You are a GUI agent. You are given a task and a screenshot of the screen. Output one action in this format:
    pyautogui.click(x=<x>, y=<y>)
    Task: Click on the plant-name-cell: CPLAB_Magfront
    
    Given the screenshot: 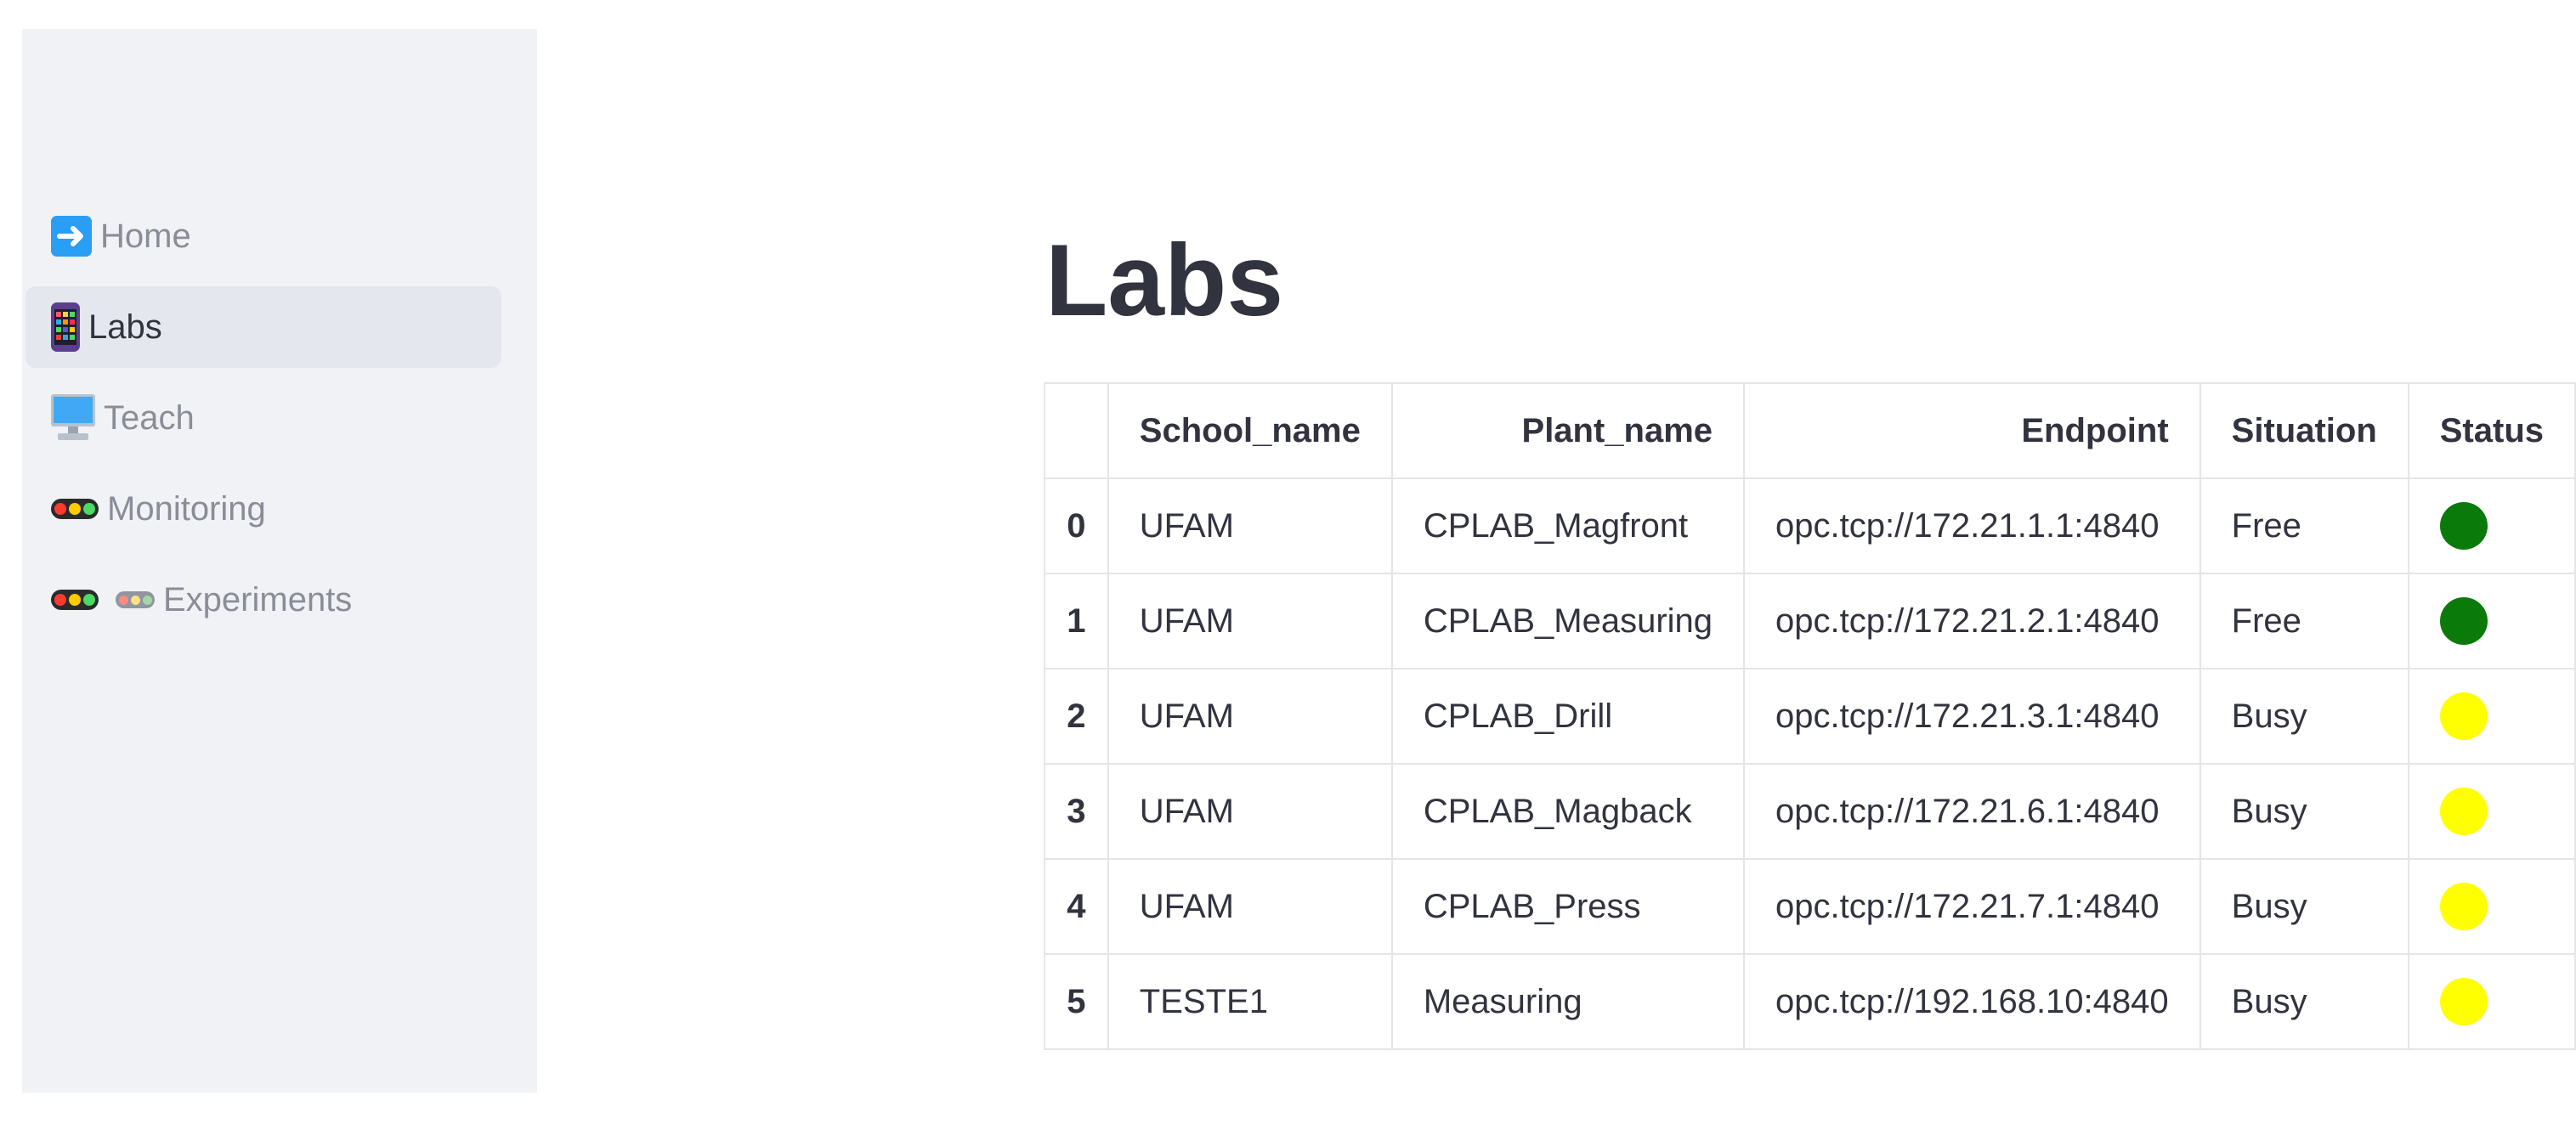 What is the action you would take?
    pyautogui.click(x=1568, y=525)
    